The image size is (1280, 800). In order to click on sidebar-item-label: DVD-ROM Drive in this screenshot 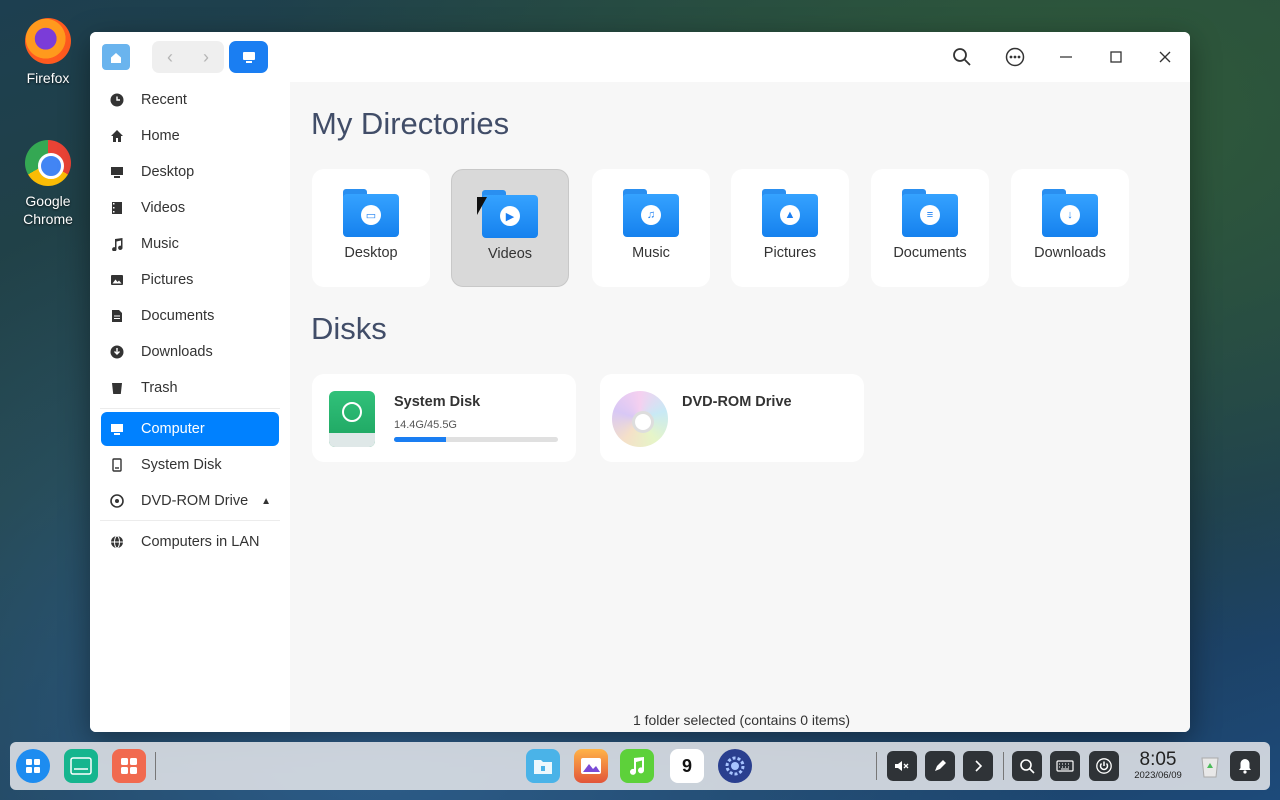, I will do `click(195, 501)`.